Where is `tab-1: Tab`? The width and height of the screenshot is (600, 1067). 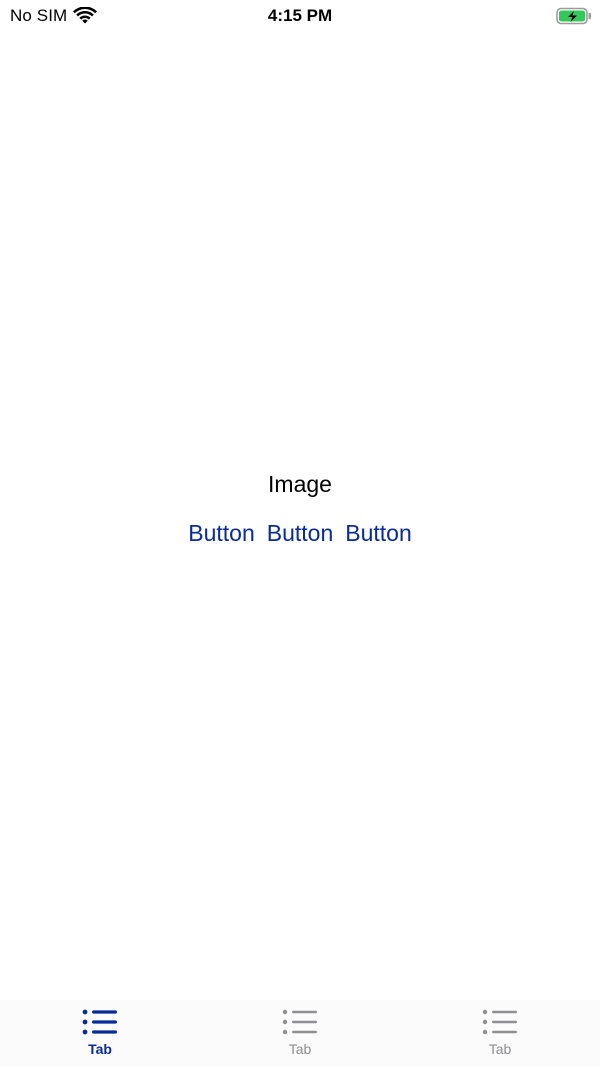 tab-1: Tab is located at coordinates (100, 1033).